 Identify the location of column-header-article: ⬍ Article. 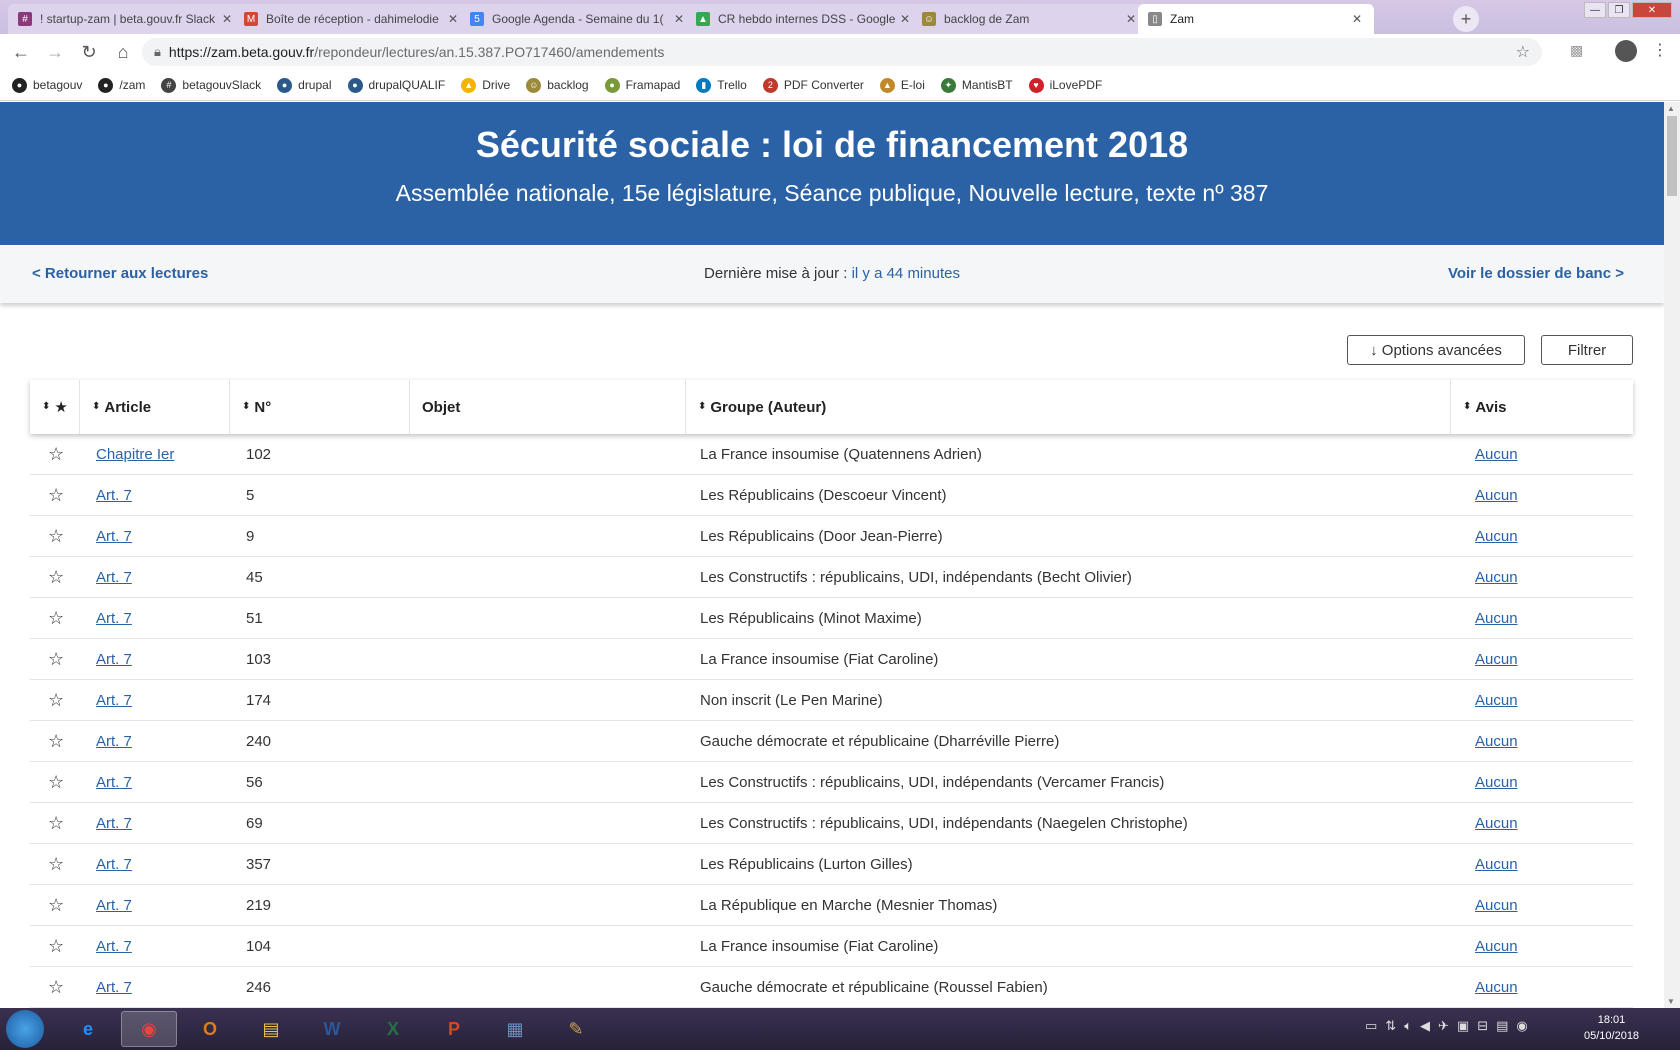
(155, 407).